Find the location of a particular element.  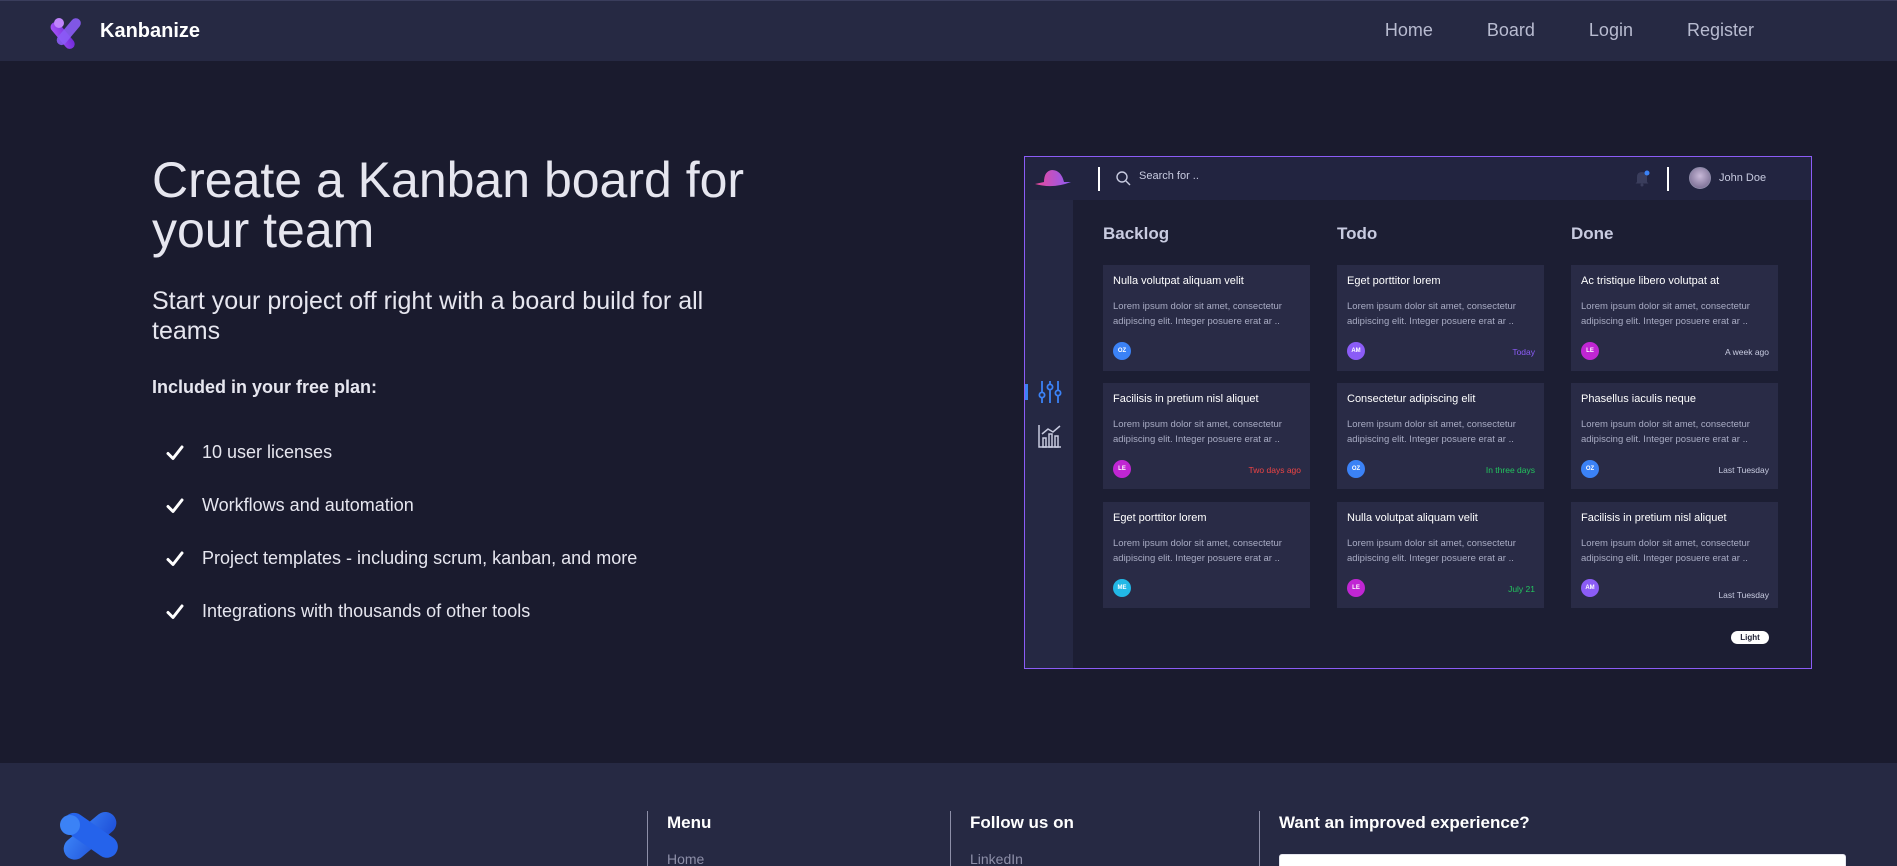

feature-label: Workflows and automation is located at coordinates (308, 505).